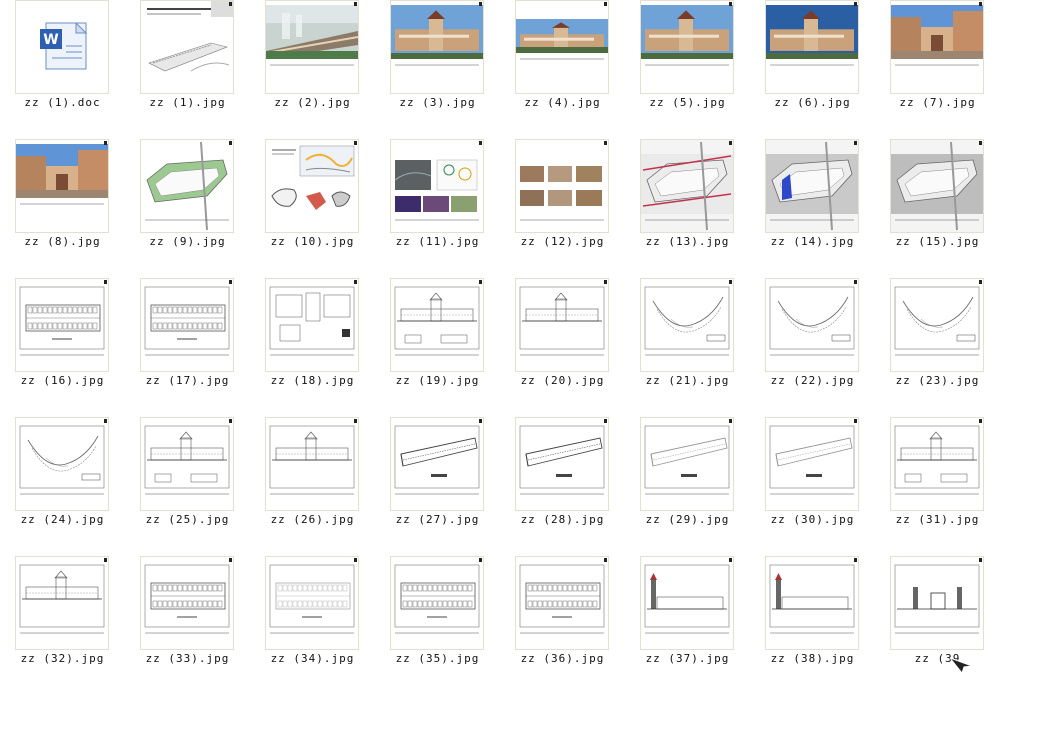 The image size is (1040, 742). I want to click on file-item-image: zz (9).jpg, so click(187, 208).